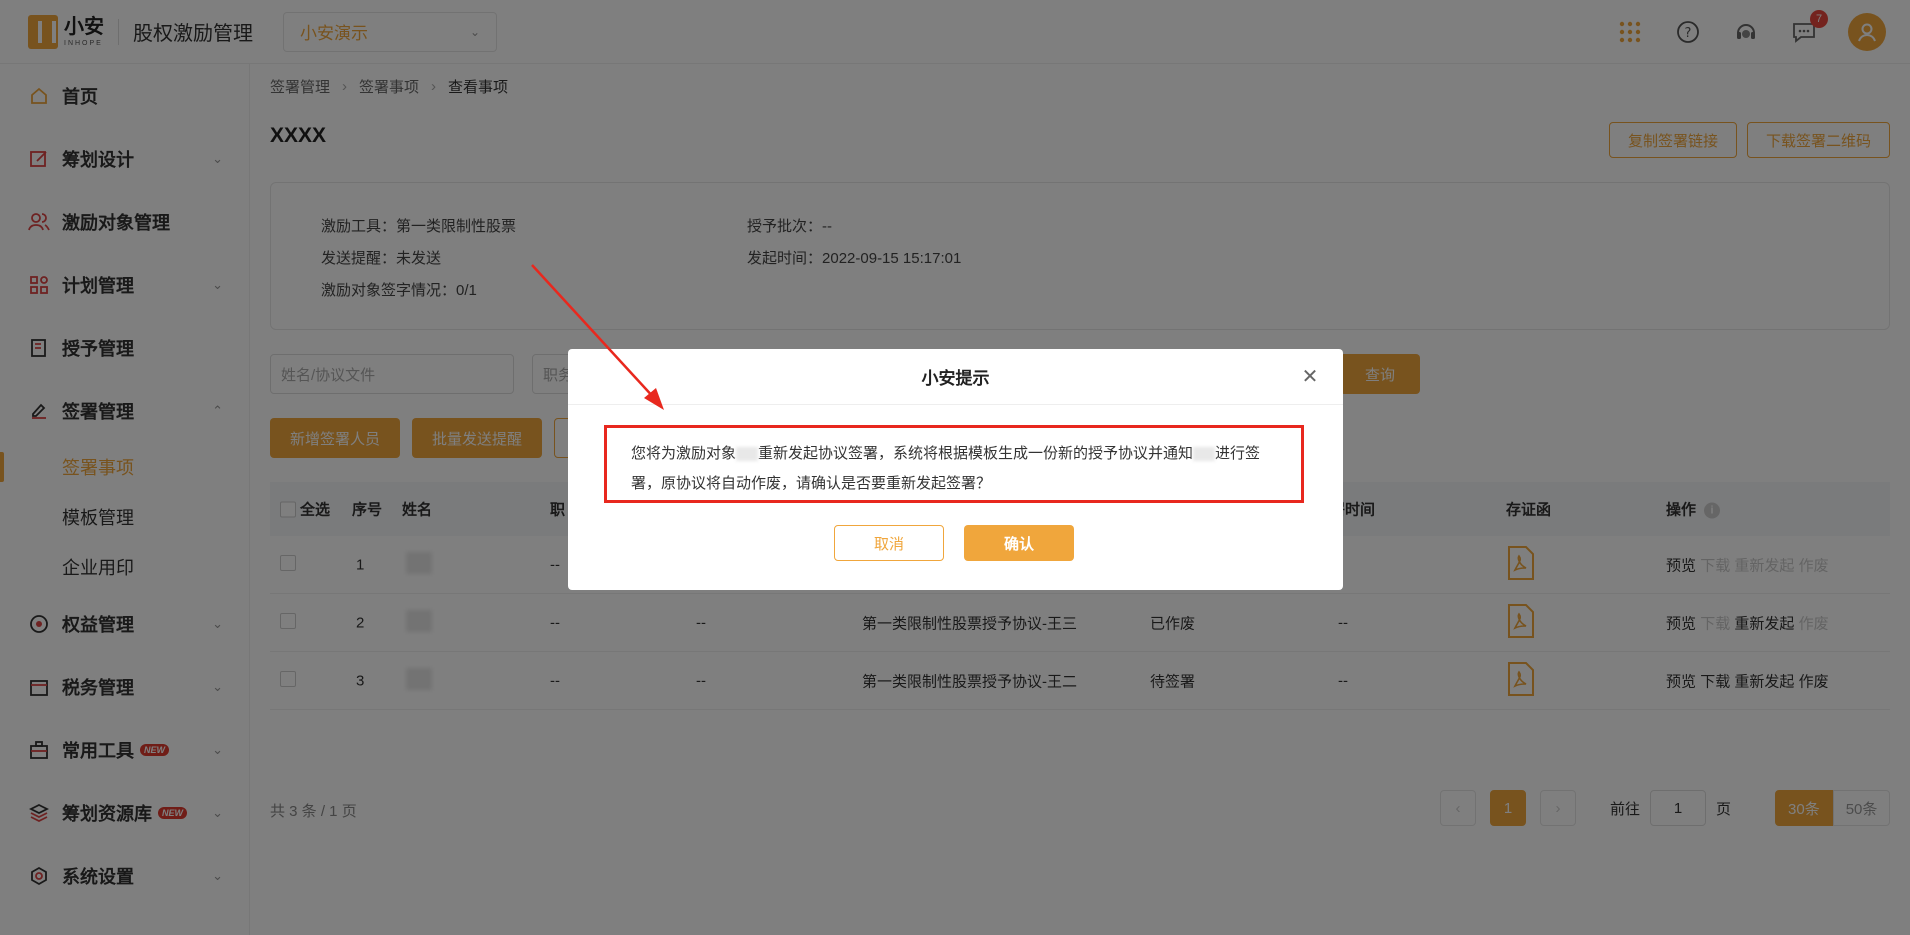  Describe the element at coordinates (889, 543) in the screenshot. I see `cancel-button: 取消` at that location.